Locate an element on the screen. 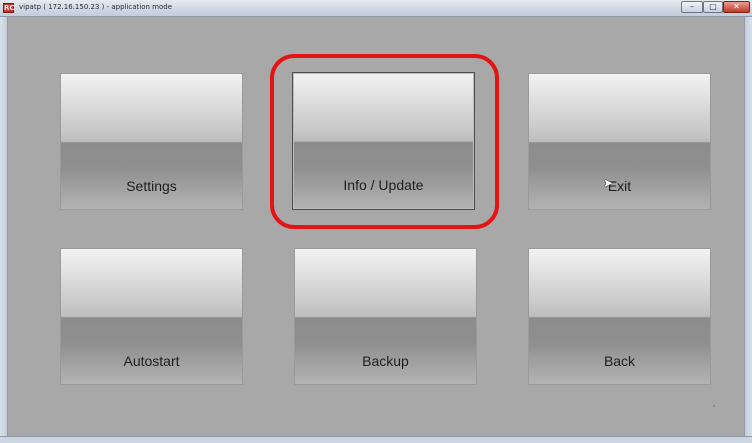 This screenshot has width=752, height=443. window-frame-bottom is located at coordinates (376, 439).